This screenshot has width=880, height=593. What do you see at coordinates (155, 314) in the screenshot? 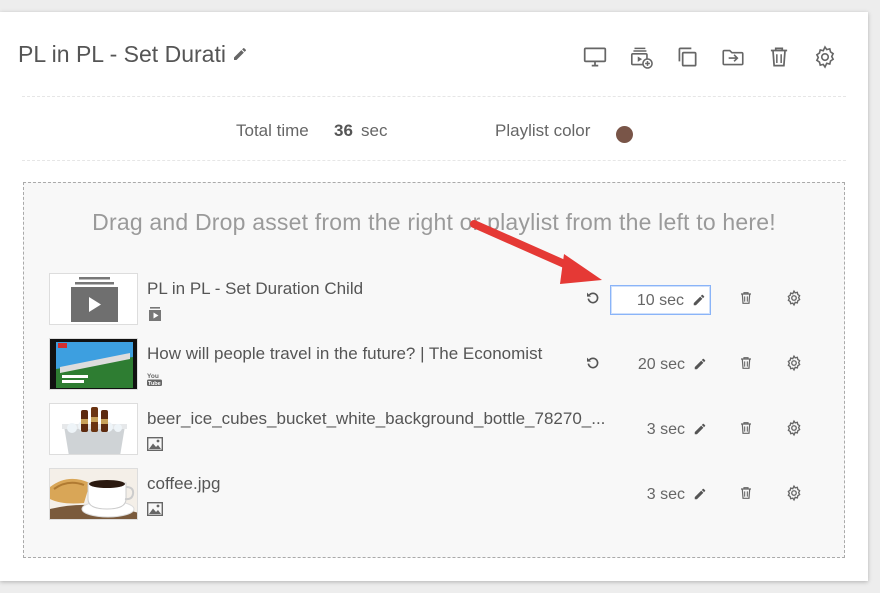
I see `playlist-icon` at bounding box center [155, 314].